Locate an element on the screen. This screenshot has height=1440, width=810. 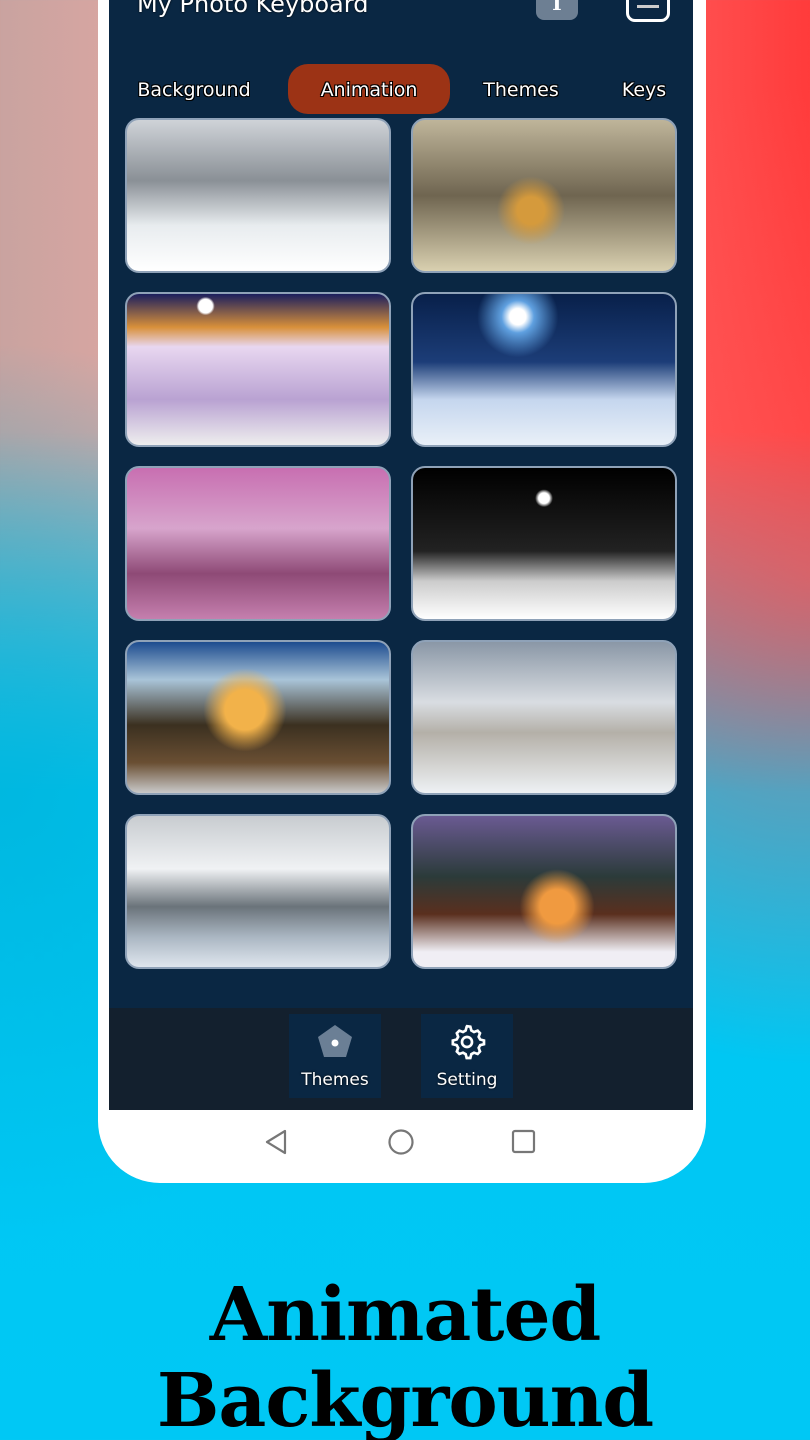
home-icon is located at coordinates (401, 1142).